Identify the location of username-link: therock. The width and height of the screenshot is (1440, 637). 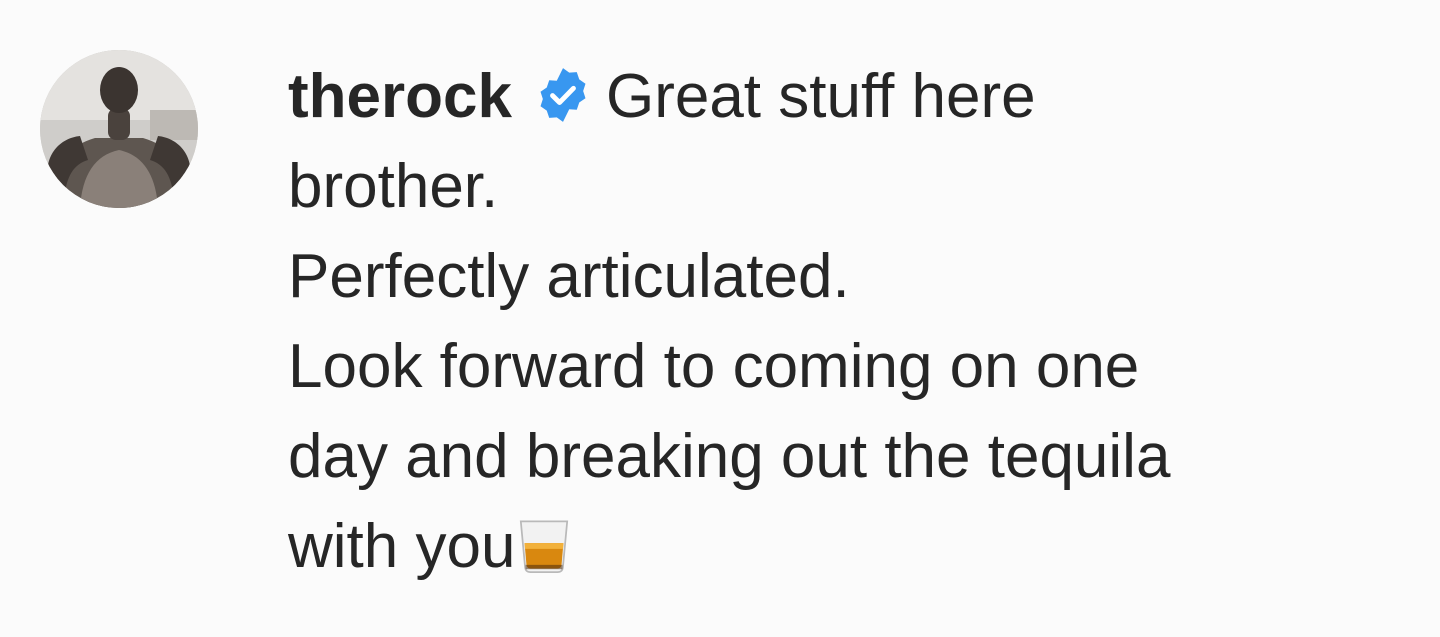
(400, 96).